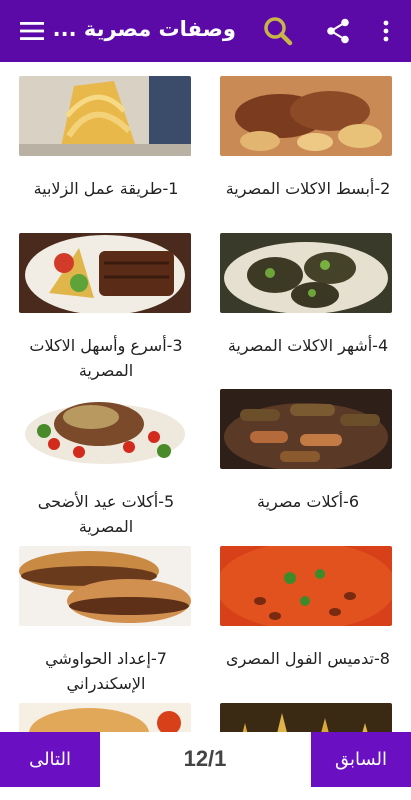  I want to click on share-button, so click(338, 31).